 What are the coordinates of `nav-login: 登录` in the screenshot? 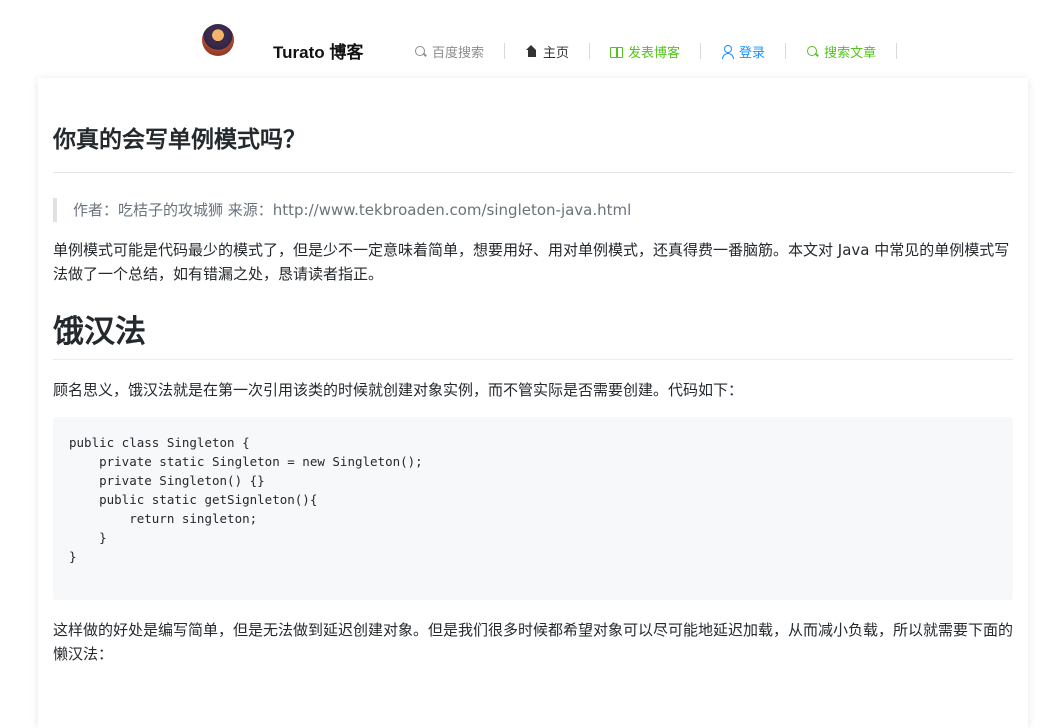 It's located at (743, 51).